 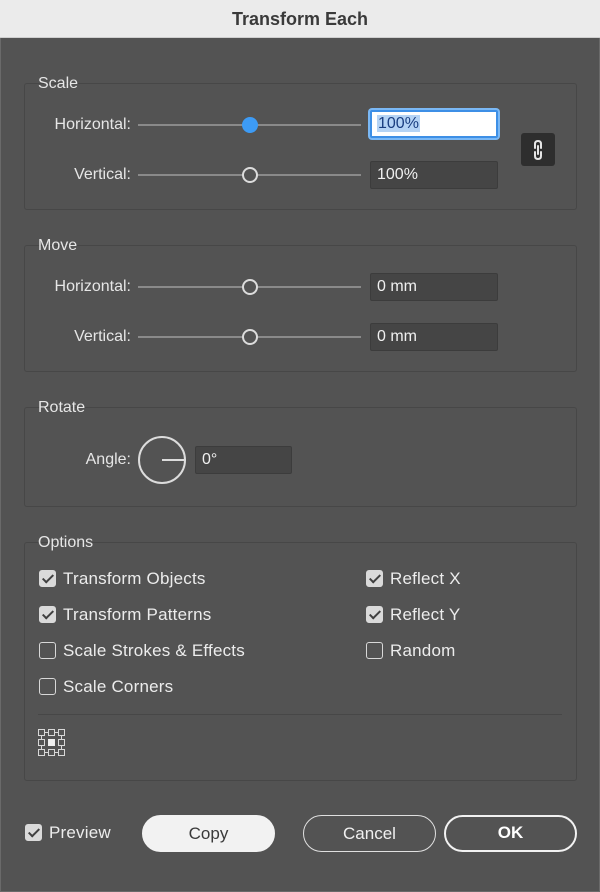 I want to click on options-divider, so click(x=300, y=714).